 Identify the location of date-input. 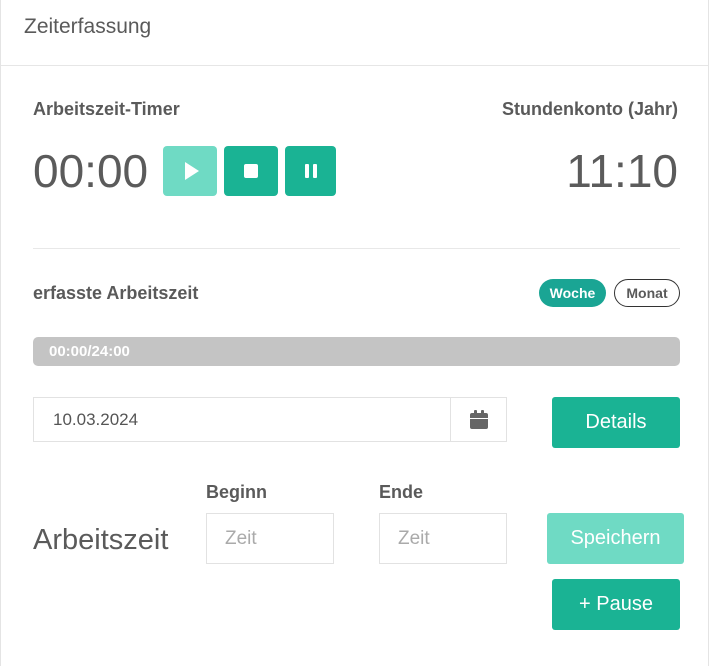
(242, 419).